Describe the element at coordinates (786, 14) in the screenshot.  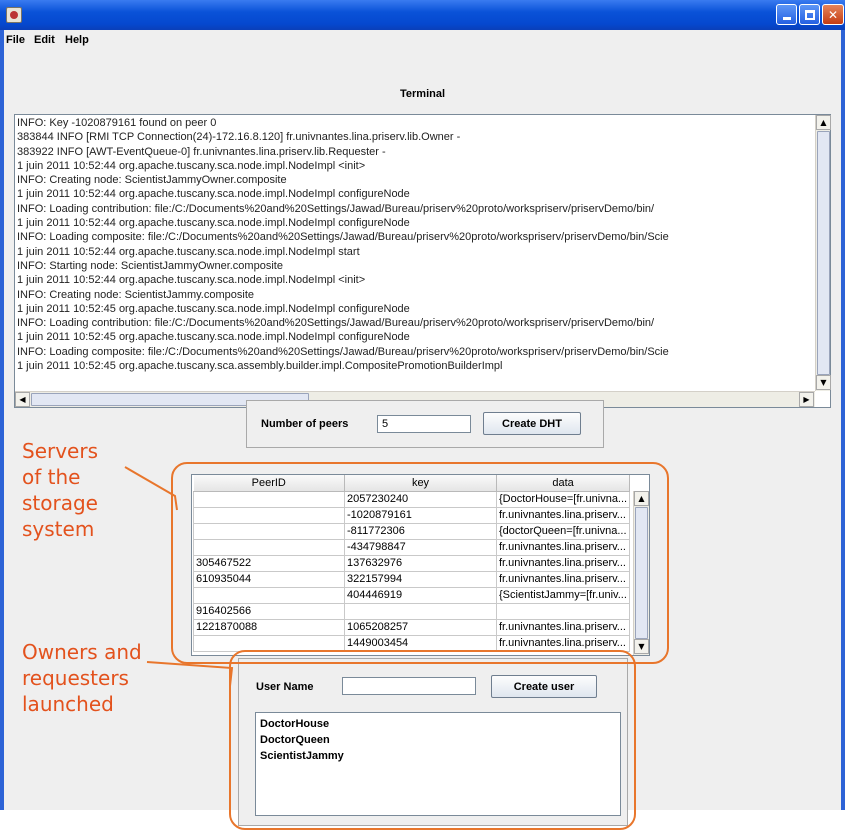
I see `minimize-button` at that location.